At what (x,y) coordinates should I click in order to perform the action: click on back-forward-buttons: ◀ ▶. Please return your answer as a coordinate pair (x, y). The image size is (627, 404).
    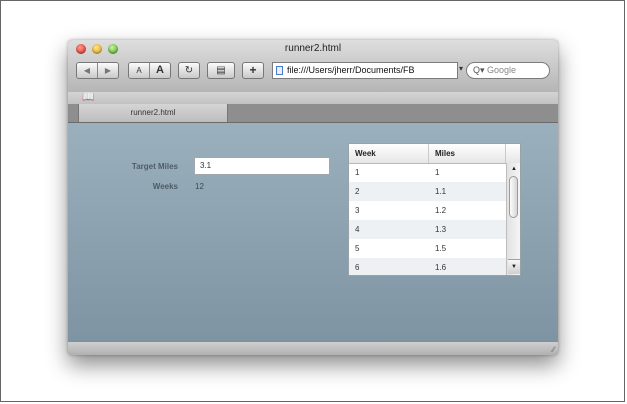
    Looking at the image, I should click on (97, 70).